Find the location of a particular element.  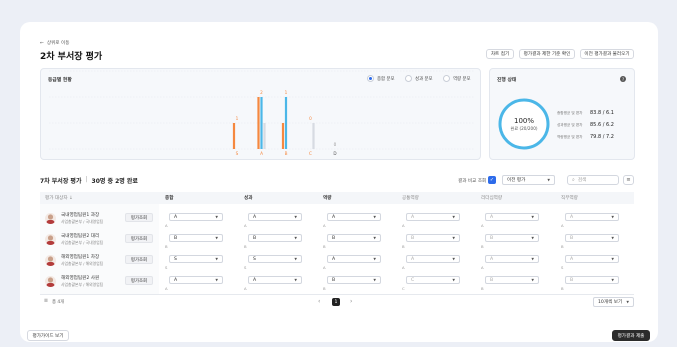

submit-button: 평가결과 제출 is located at coordinates (631, 335).